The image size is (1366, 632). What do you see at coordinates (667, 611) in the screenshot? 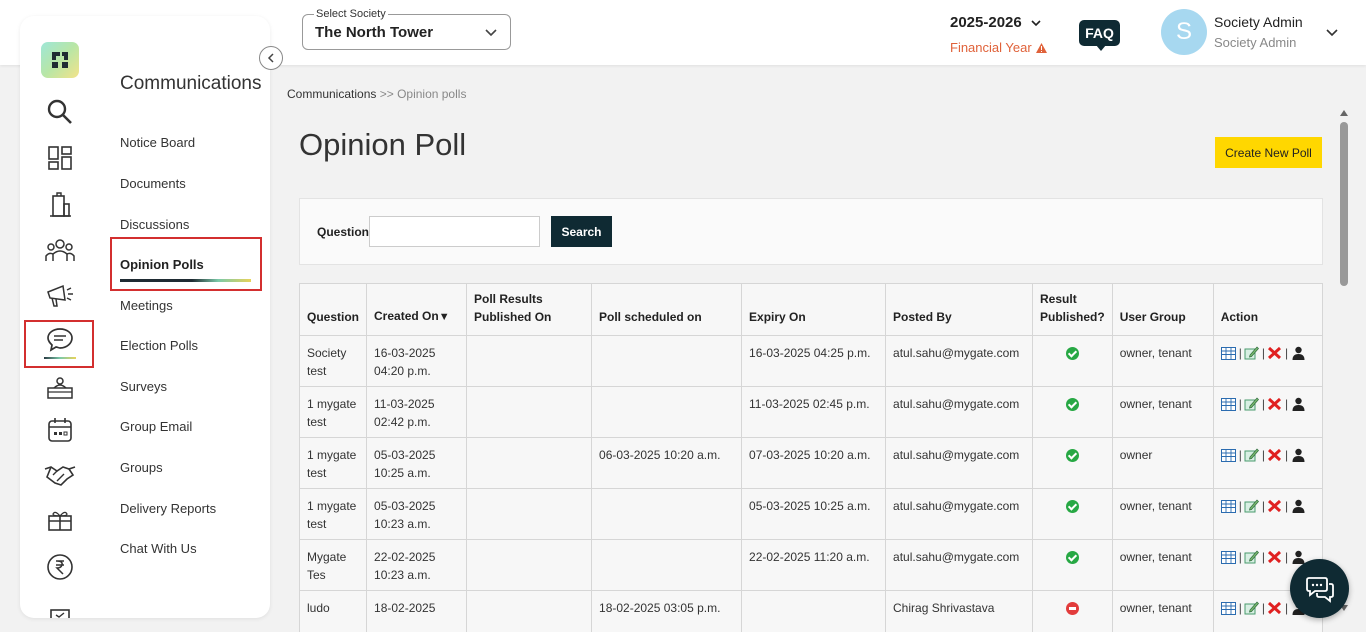
I see `cell-scheduled-on: 18-02-2025 03:05 p.m.` at bounding box center [667, 611].